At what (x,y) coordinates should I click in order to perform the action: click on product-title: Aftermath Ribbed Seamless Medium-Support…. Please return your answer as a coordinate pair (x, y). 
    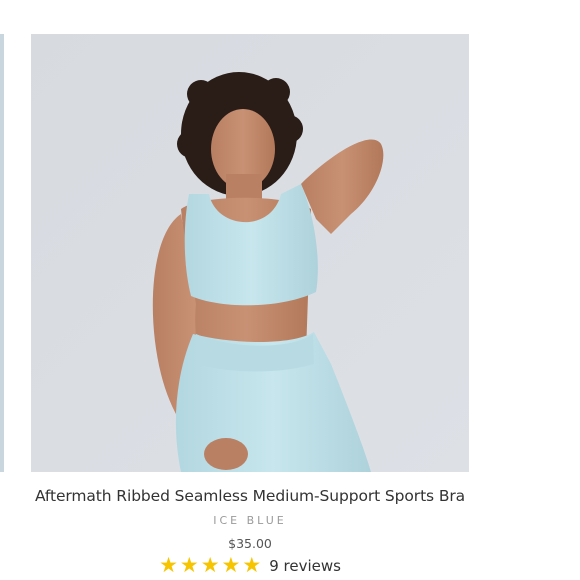
    Looking at the image, I should click on (250, 496).